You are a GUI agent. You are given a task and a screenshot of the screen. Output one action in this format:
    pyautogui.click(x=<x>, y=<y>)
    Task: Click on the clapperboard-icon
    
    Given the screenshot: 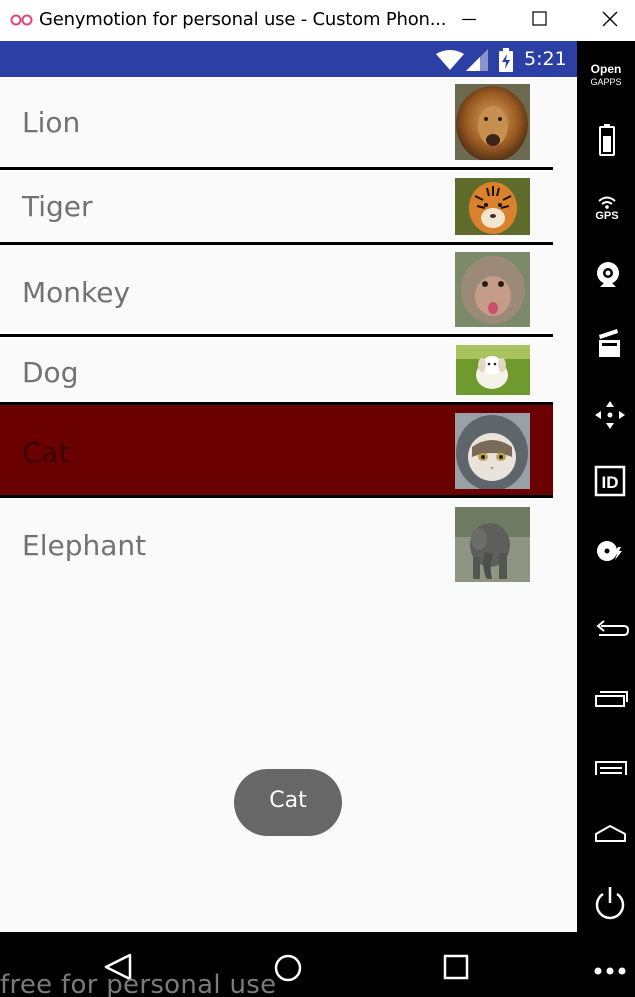 What is the action you would take?
    pyautogui.click(x=609, y=343)
    